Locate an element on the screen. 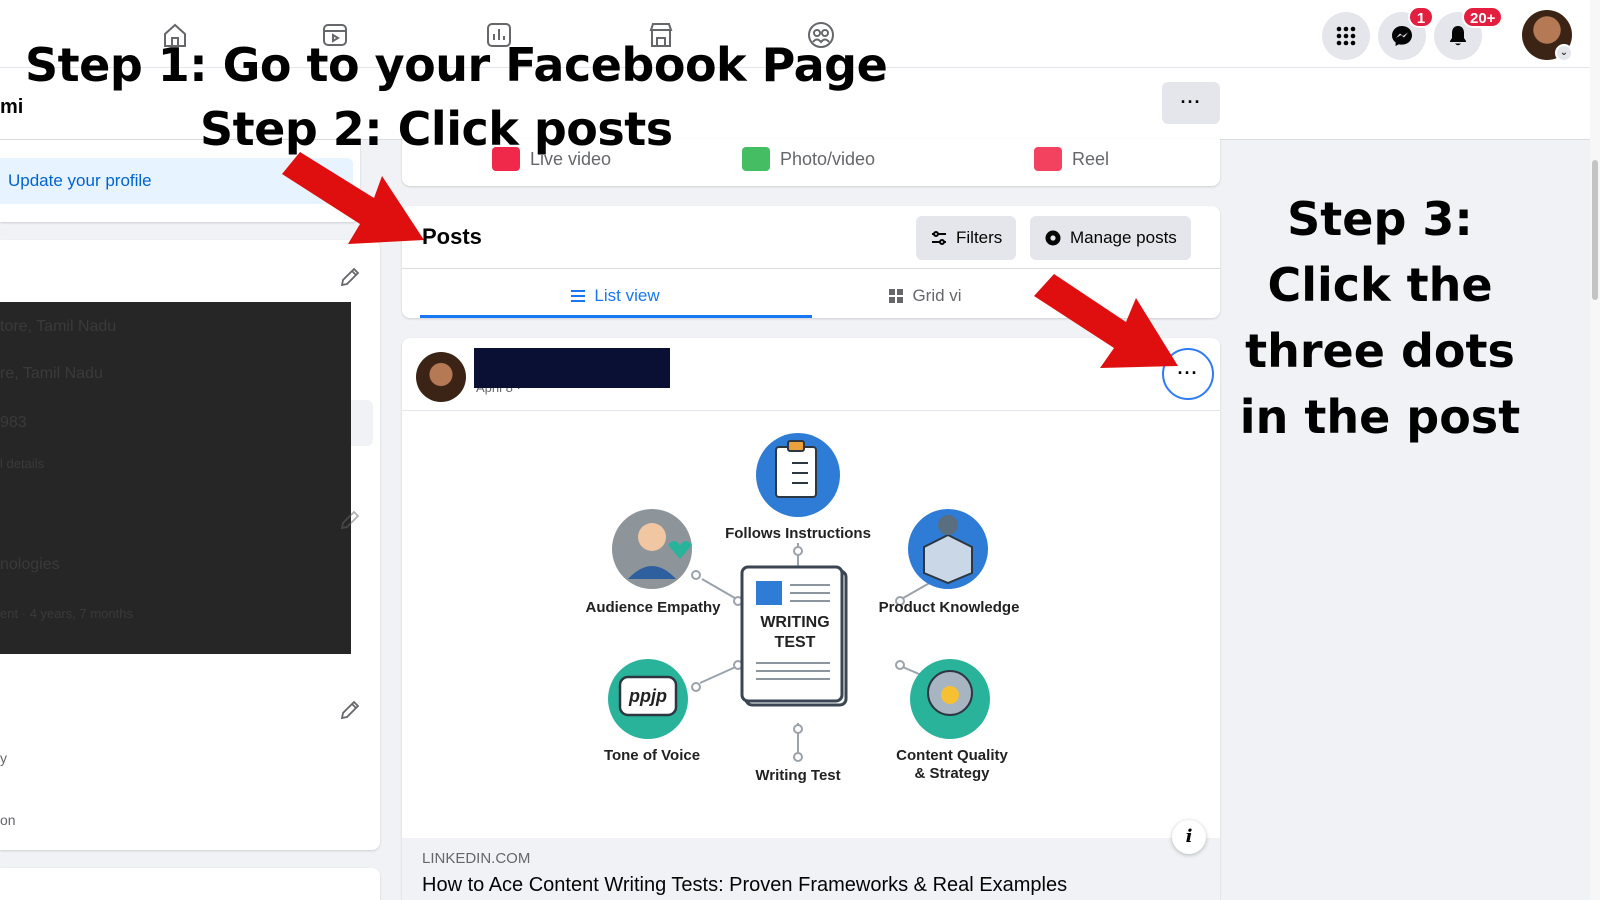 The height and width of the screenshot is (900, 1600). reel-button: Reel is located at coordinates (1071, 159).